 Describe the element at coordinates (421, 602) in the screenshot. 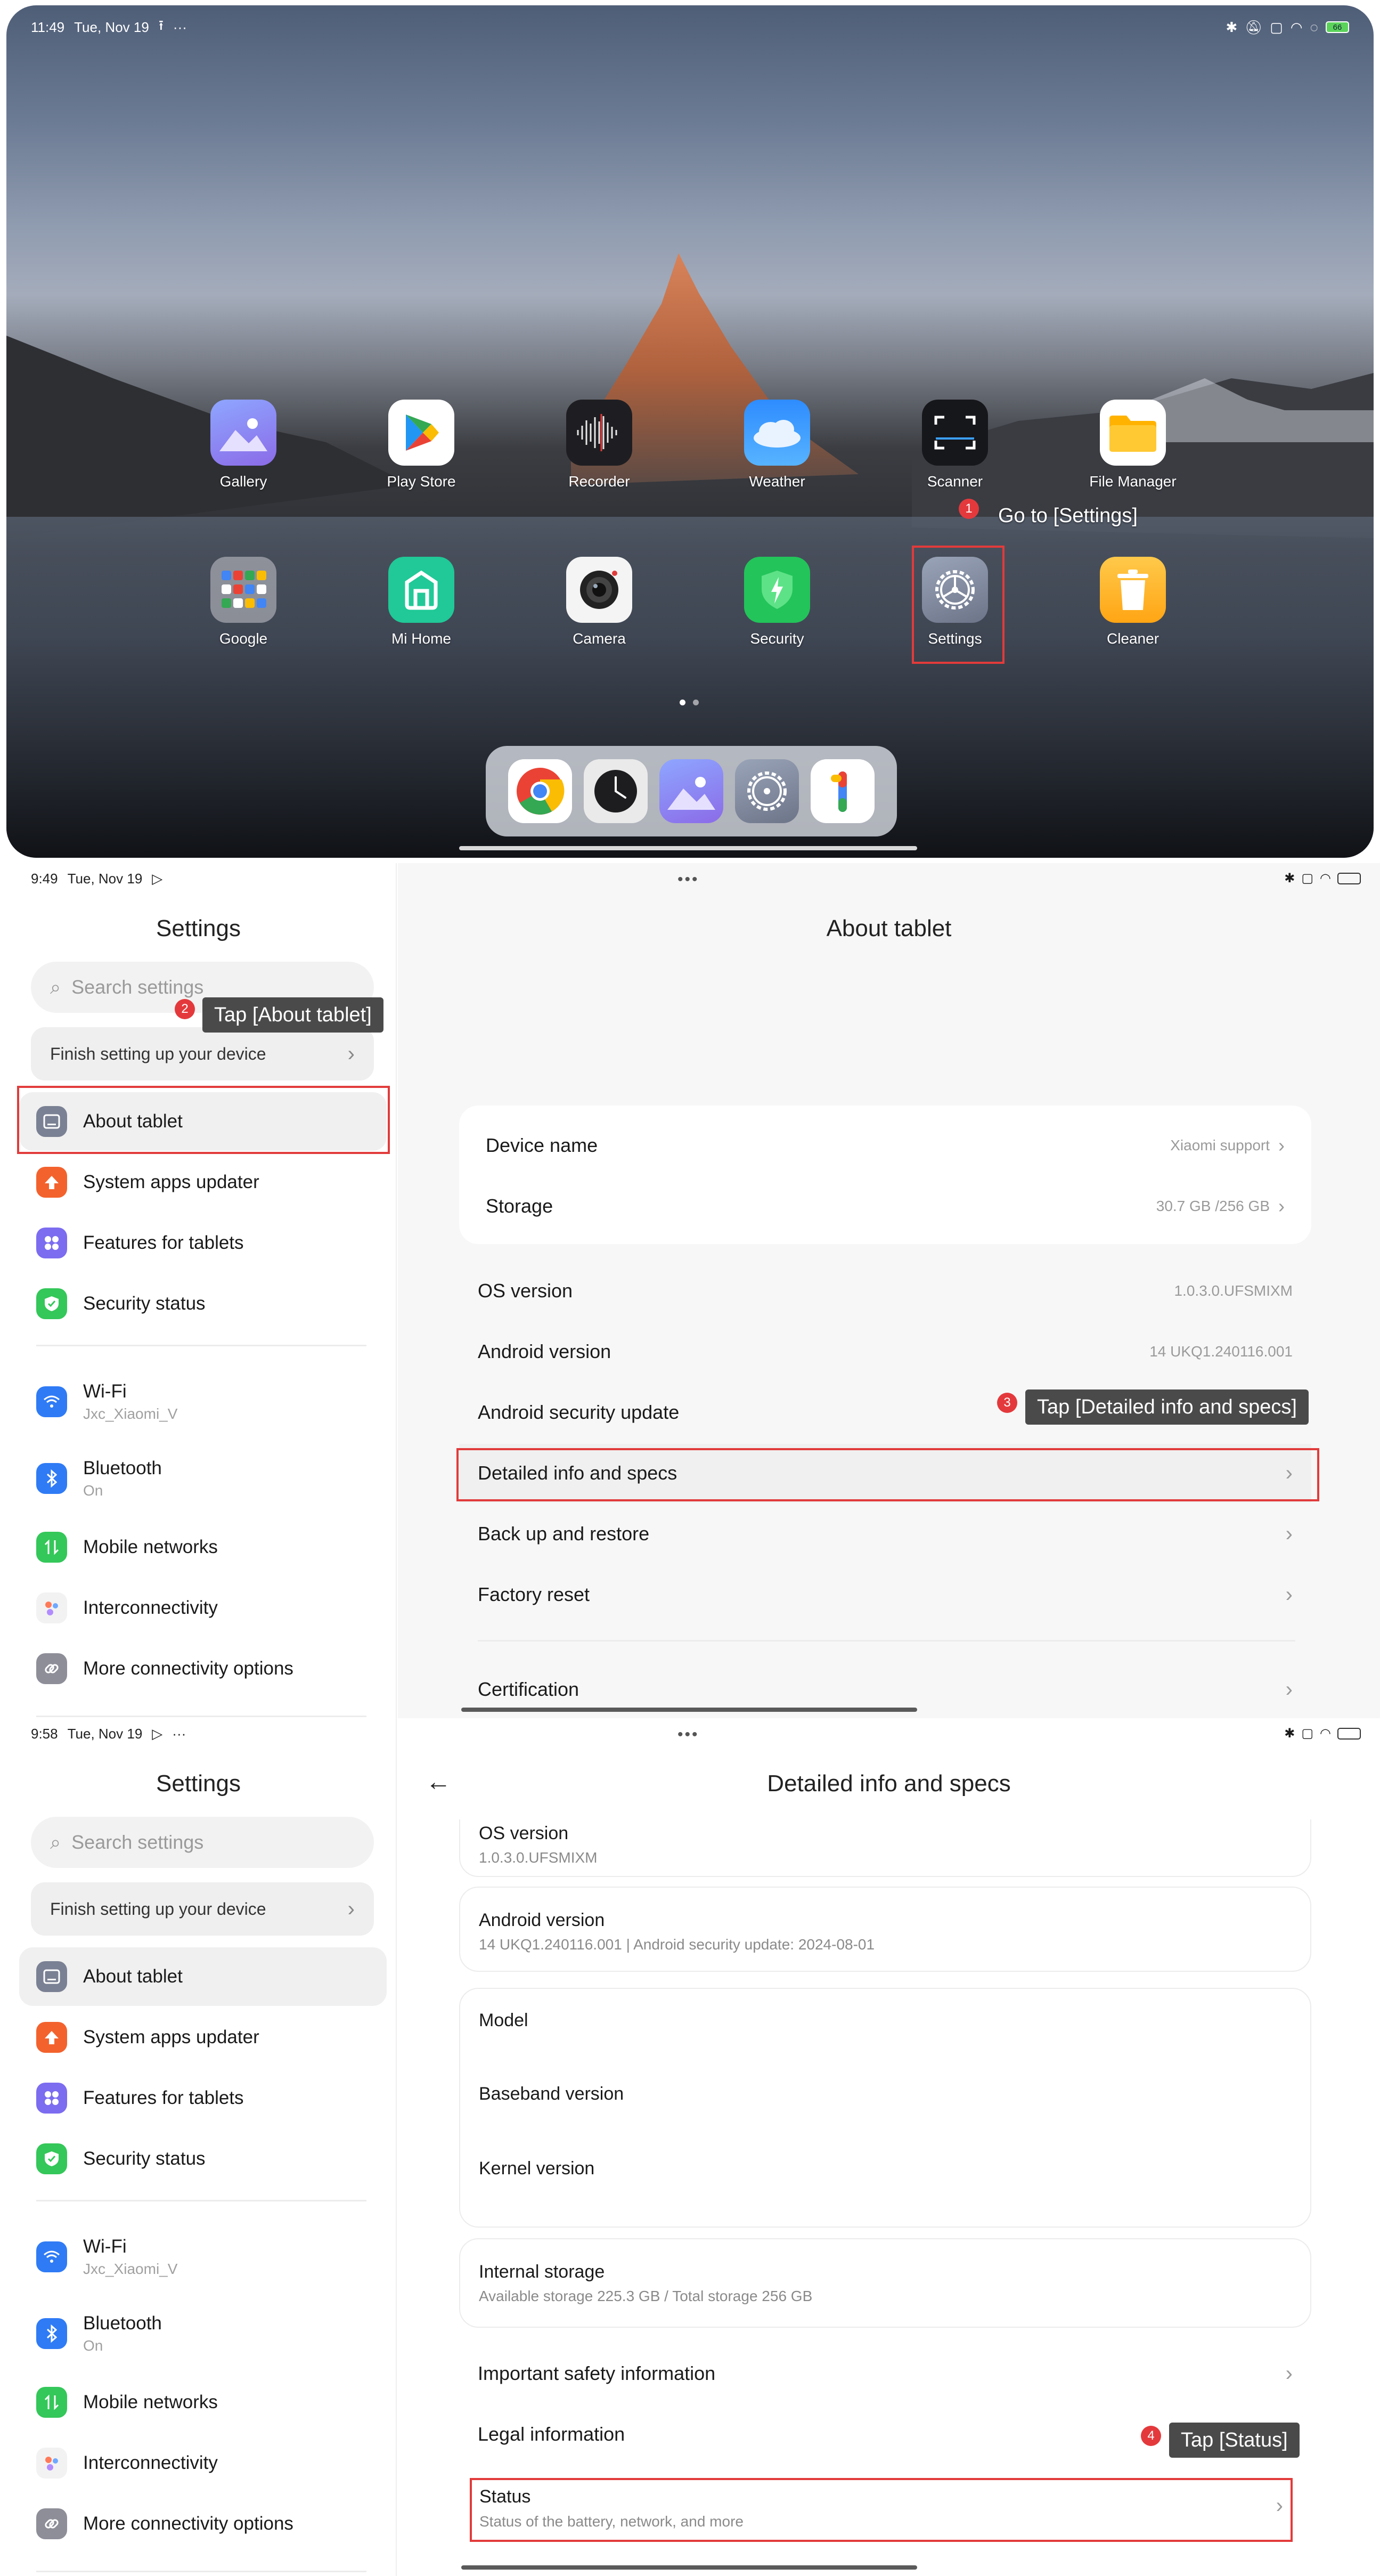

I see `app-mi-home: Mi Home` at that location.